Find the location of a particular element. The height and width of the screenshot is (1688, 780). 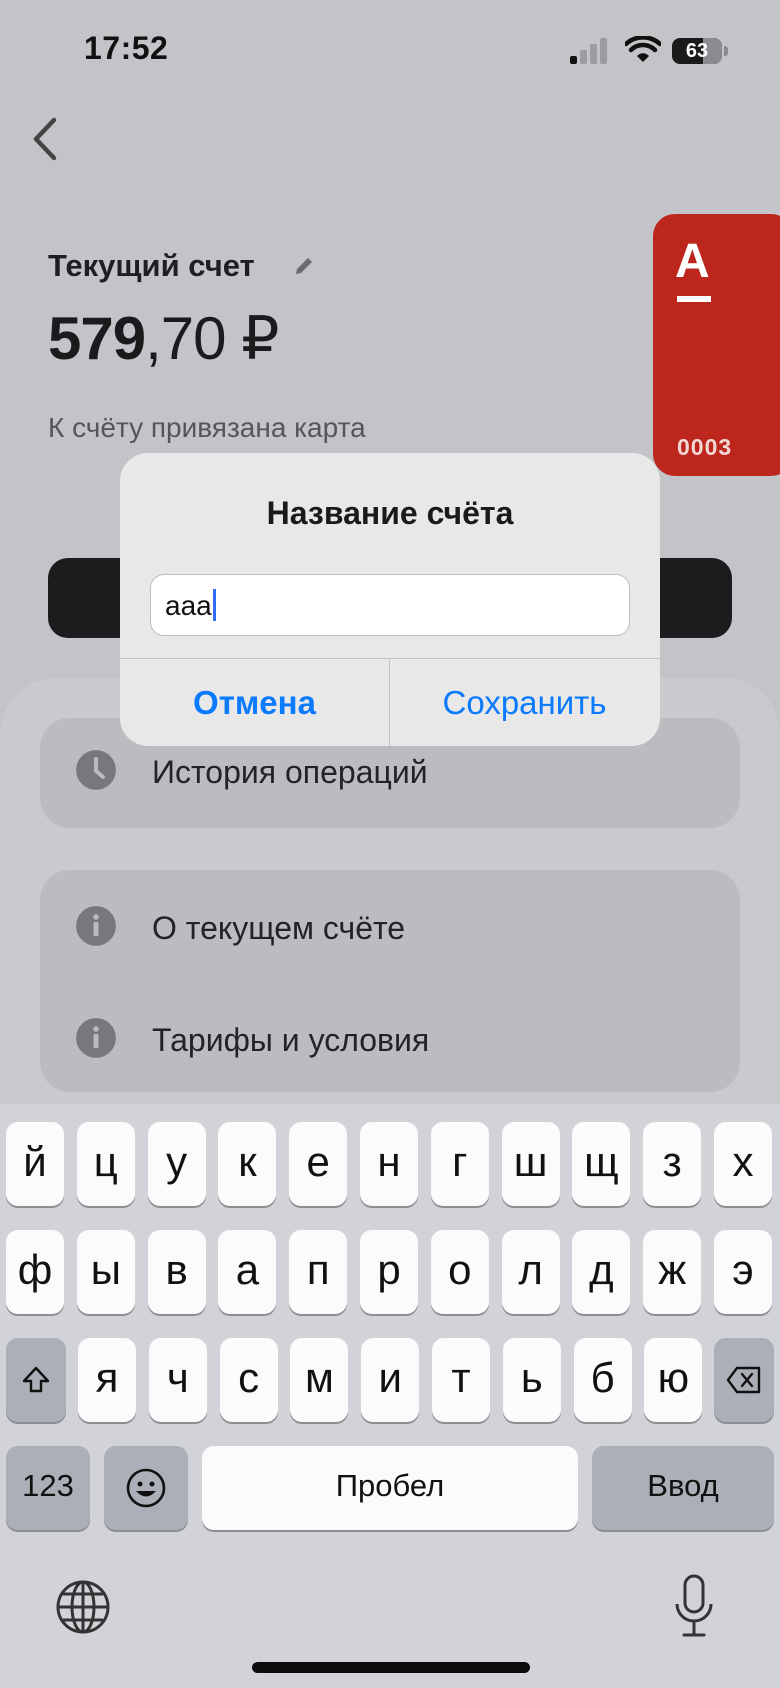

battery-indicator: 63 is located at coordinates (700, 51).